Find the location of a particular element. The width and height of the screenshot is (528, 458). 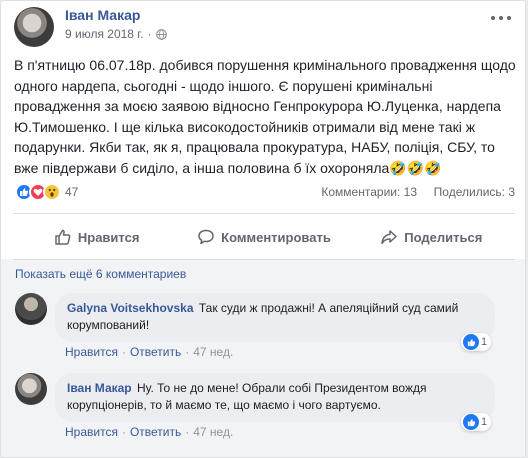

commenter-name: Іван Макар is located at coordinates (99, 388).